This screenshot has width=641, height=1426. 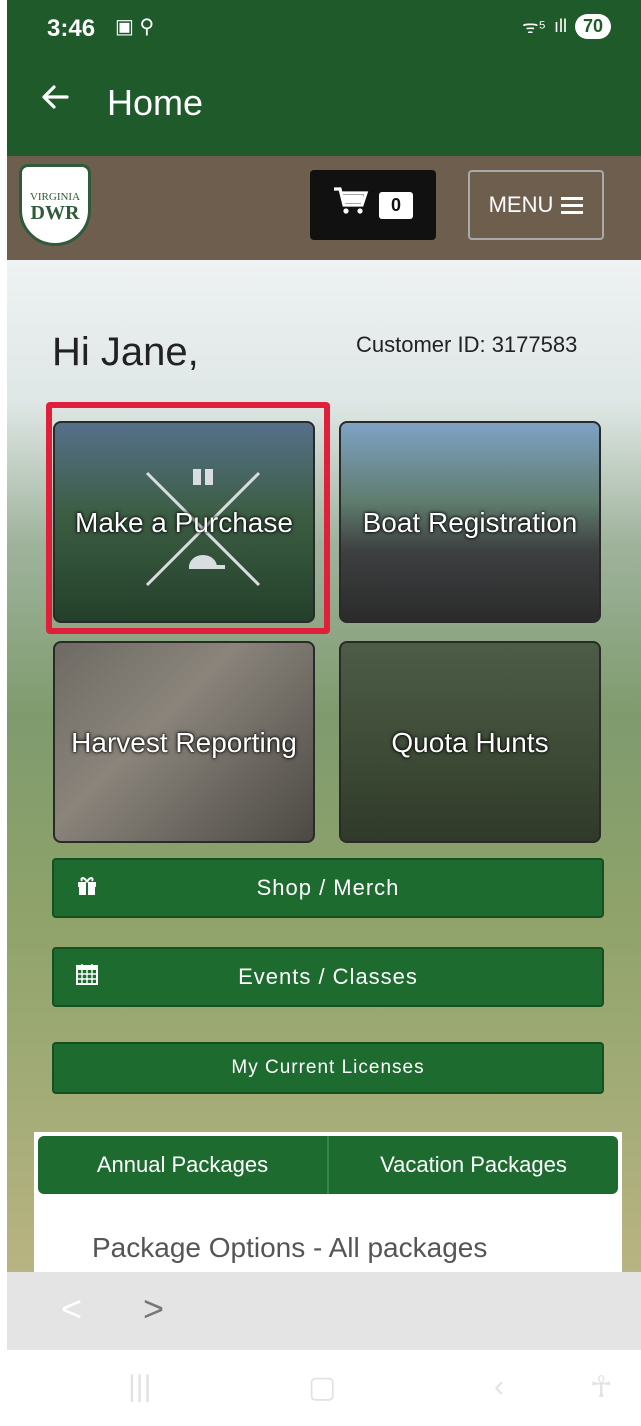 What do you see at coordinates (71, 28) in the screenshot?
I see `status-time: 3:46` at bounding box center [71, 28].